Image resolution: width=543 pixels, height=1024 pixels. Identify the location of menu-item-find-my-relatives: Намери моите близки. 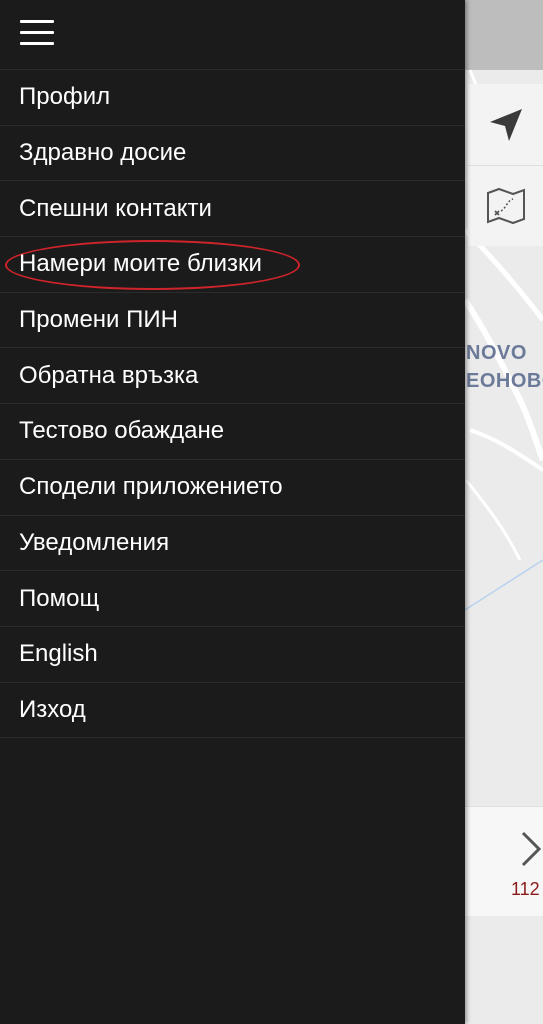
(232, 265).